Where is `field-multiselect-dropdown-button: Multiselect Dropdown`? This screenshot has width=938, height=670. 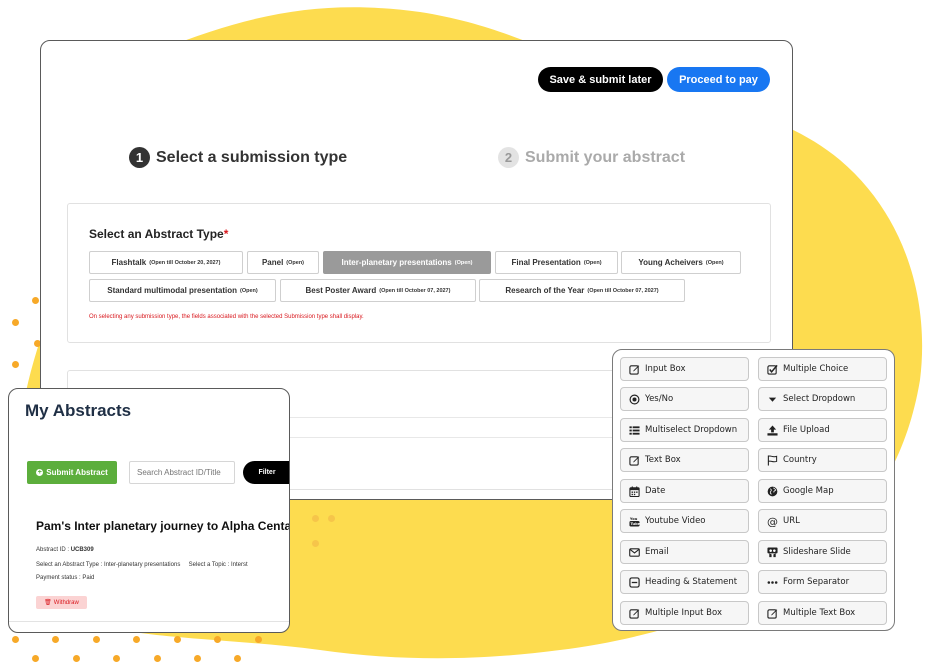 field-multiselect-dropdown-button: Multiselect Dropdown is located at coordinates (684, 430).